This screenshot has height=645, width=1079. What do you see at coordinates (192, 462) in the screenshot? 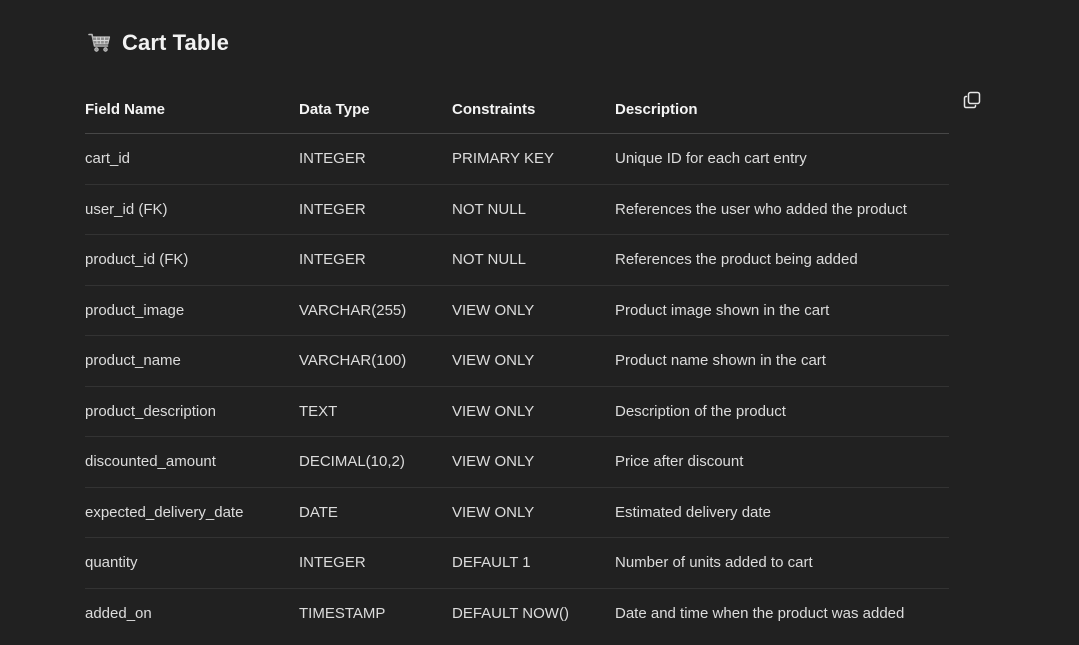
I see `cell-field-name: discounted_amount` at bounding box center [192, 462].